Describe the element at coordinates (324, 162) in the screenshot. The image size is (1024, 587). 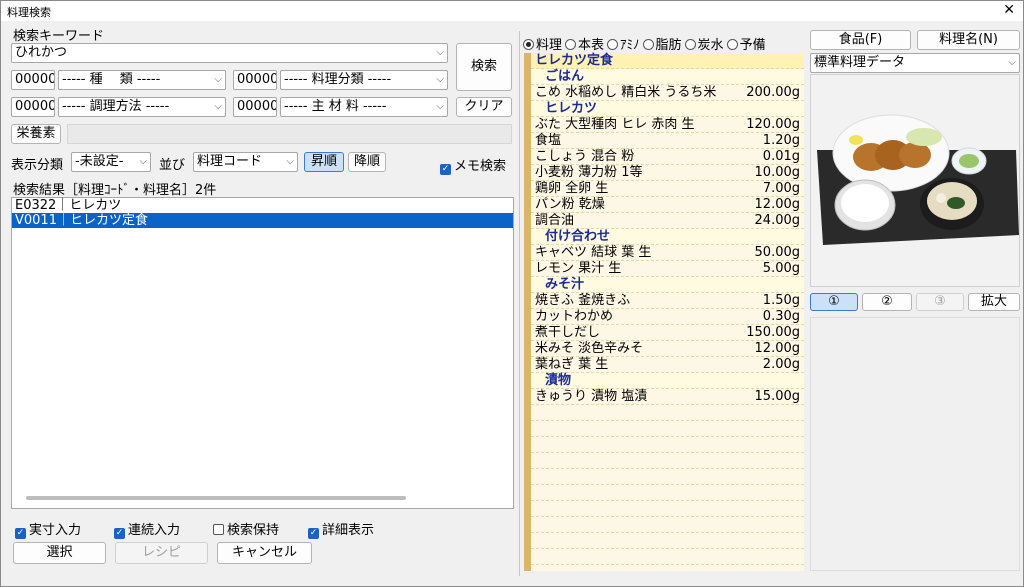
I see `asc-button: 昇順` at that location.